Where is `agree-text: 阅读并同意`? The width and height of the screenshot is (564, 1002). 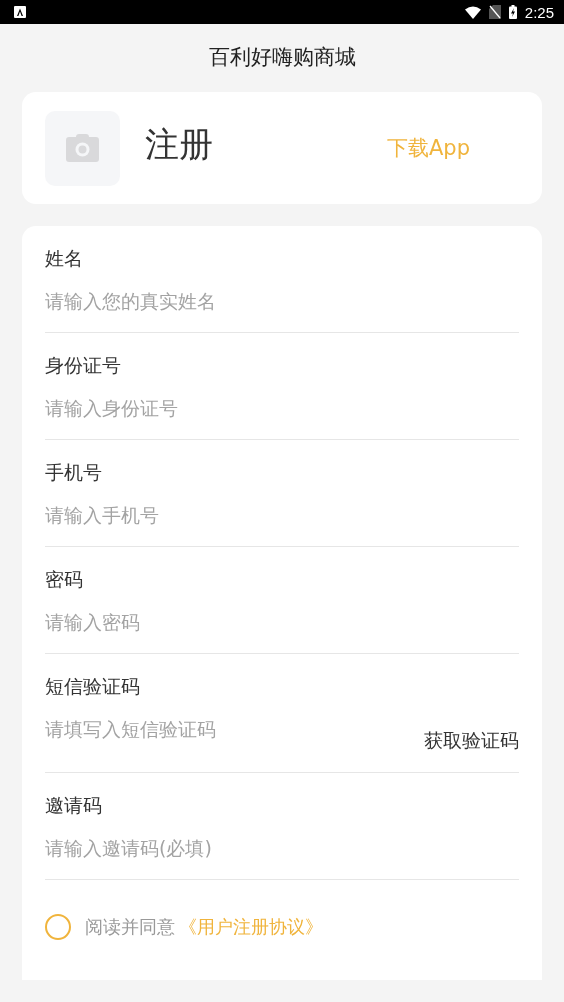 agree-text: 阅读并同意 is located at coordinates (130, 927).